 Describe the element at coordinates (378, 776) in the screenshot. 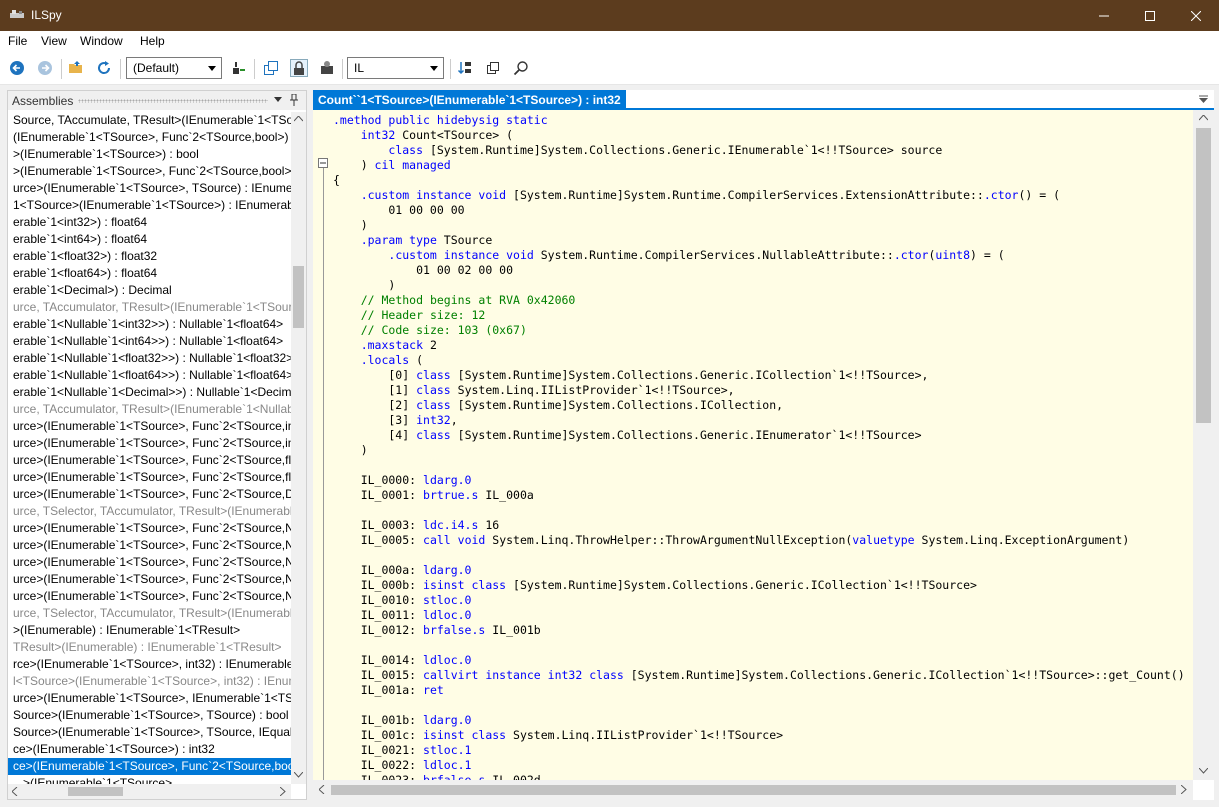

I see `code-text: IL_0023:` at that location.